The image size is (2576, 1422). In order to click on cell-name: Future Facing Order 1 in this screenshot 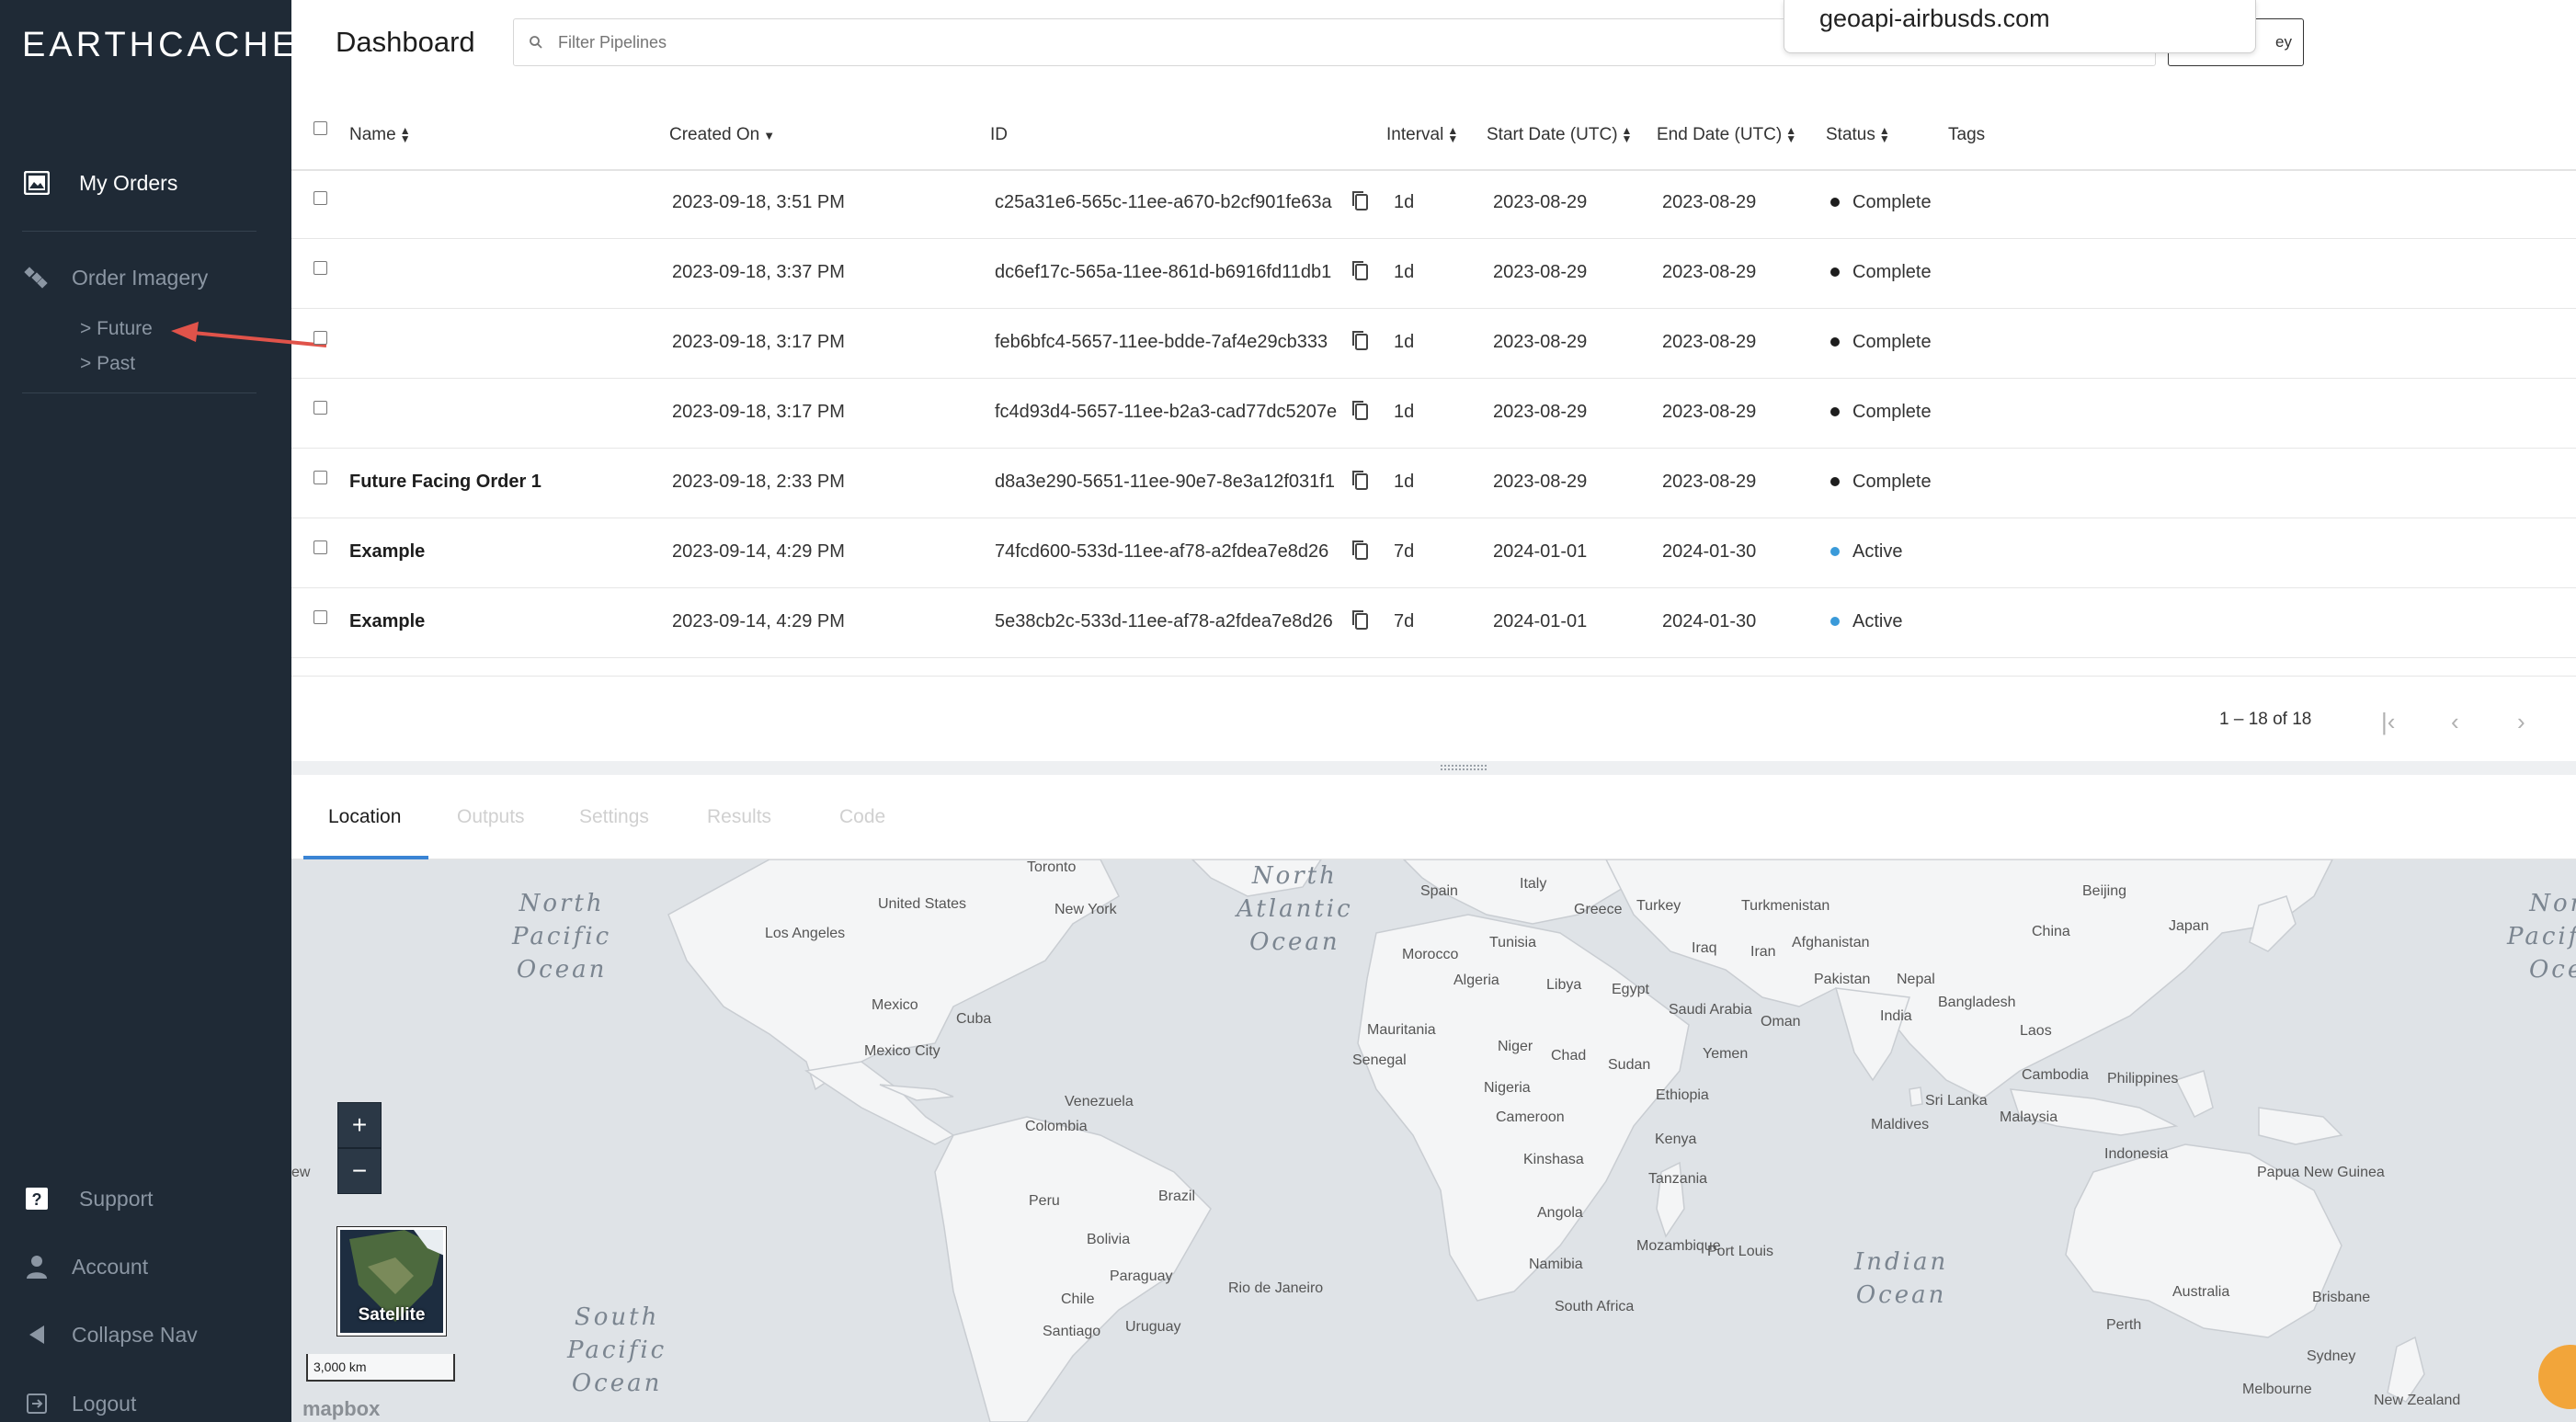, I will do `click(445, 482)`.